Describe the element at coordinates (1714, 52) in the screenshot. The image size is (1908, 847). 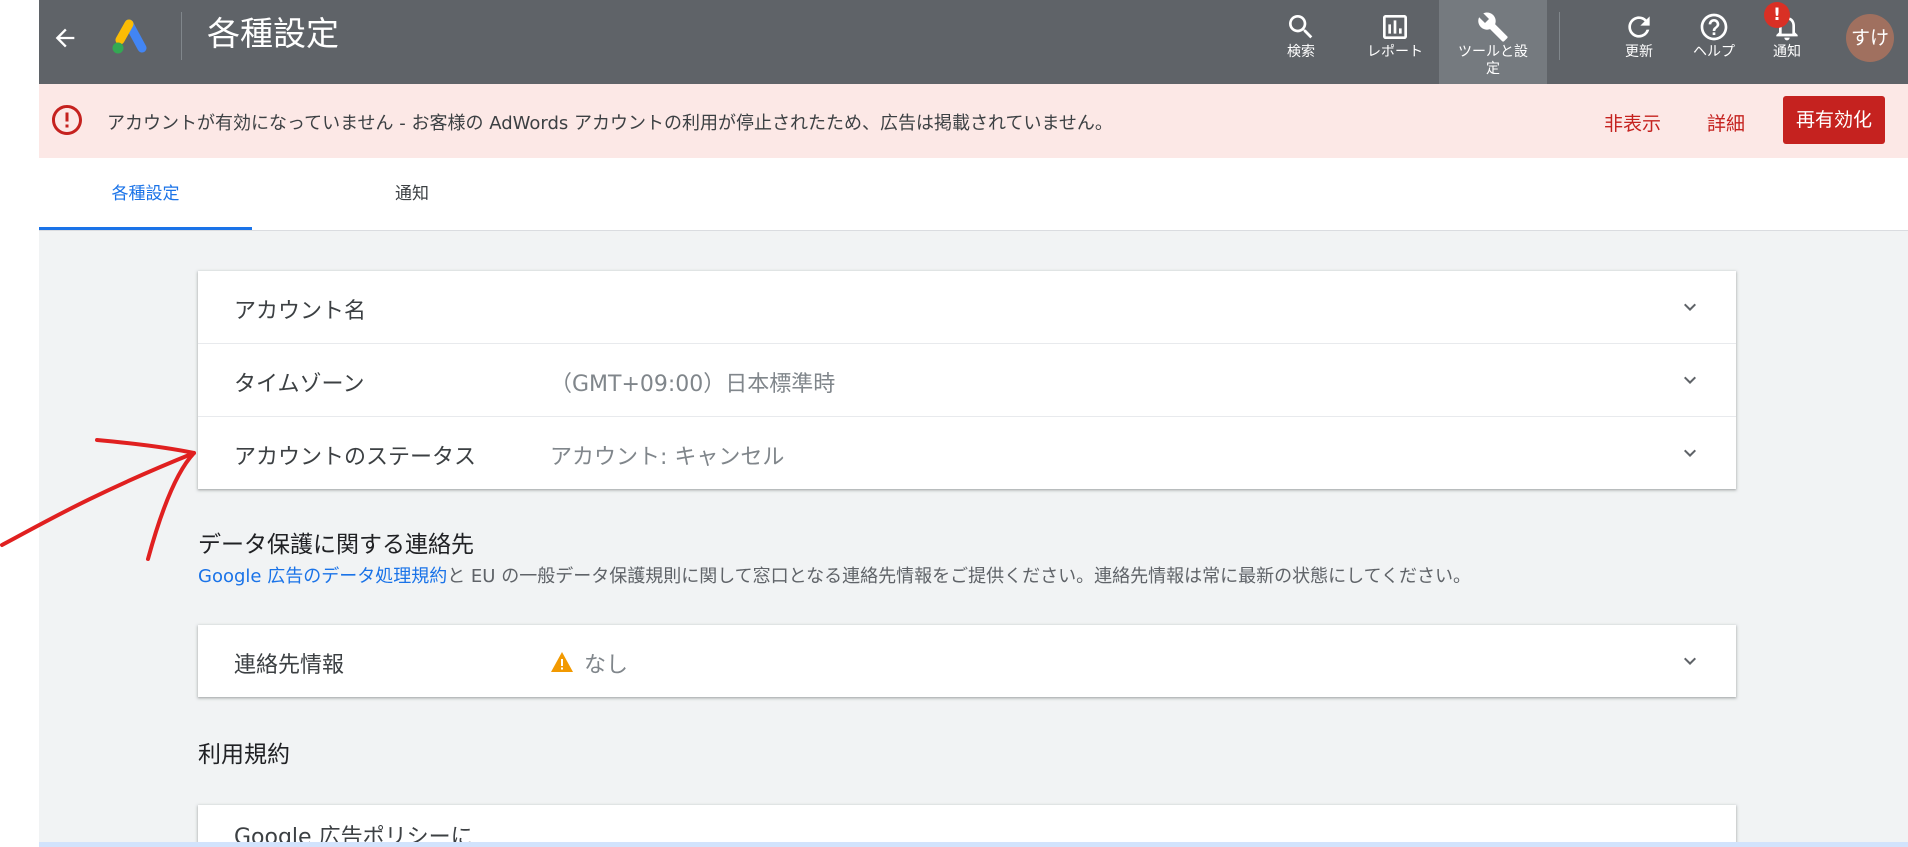
I see `help-label: ヘルプ` at that location.